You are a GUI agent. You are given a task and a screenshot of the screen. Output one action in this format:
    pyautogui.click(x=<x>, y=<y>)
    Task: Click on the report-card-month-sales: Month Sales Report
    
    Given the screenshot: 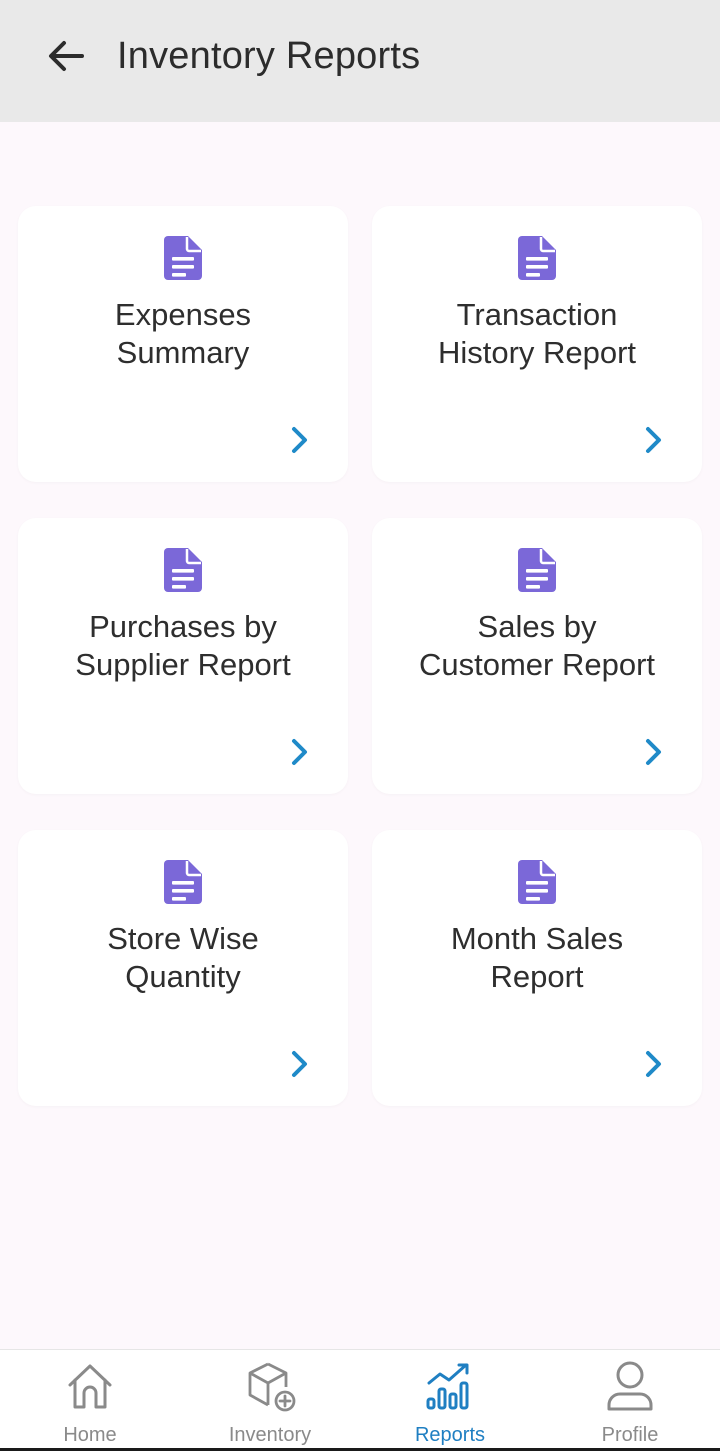 What is the action you would take?
    pyautogui.click(x=537, y=968)
    